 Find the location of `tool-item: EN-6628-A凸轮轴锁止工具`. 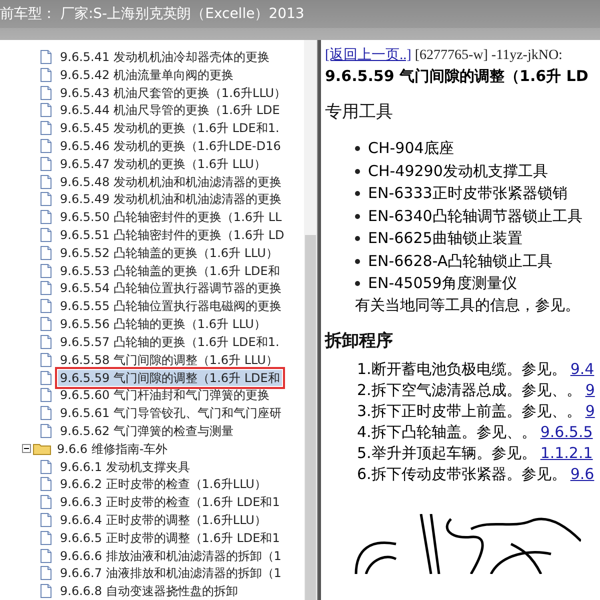

tool-item: EN-6628-A凸轮轴锁止工具 is located at coordinates (460, 261).